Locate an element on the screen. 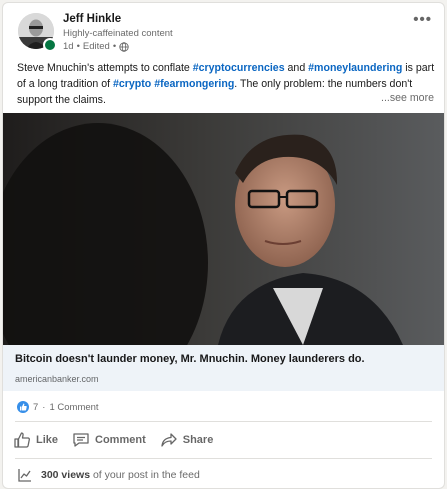 The height and width of the screenshot is (489, 447). hashtag-link: #crypto is located at coordinates (132, 84).